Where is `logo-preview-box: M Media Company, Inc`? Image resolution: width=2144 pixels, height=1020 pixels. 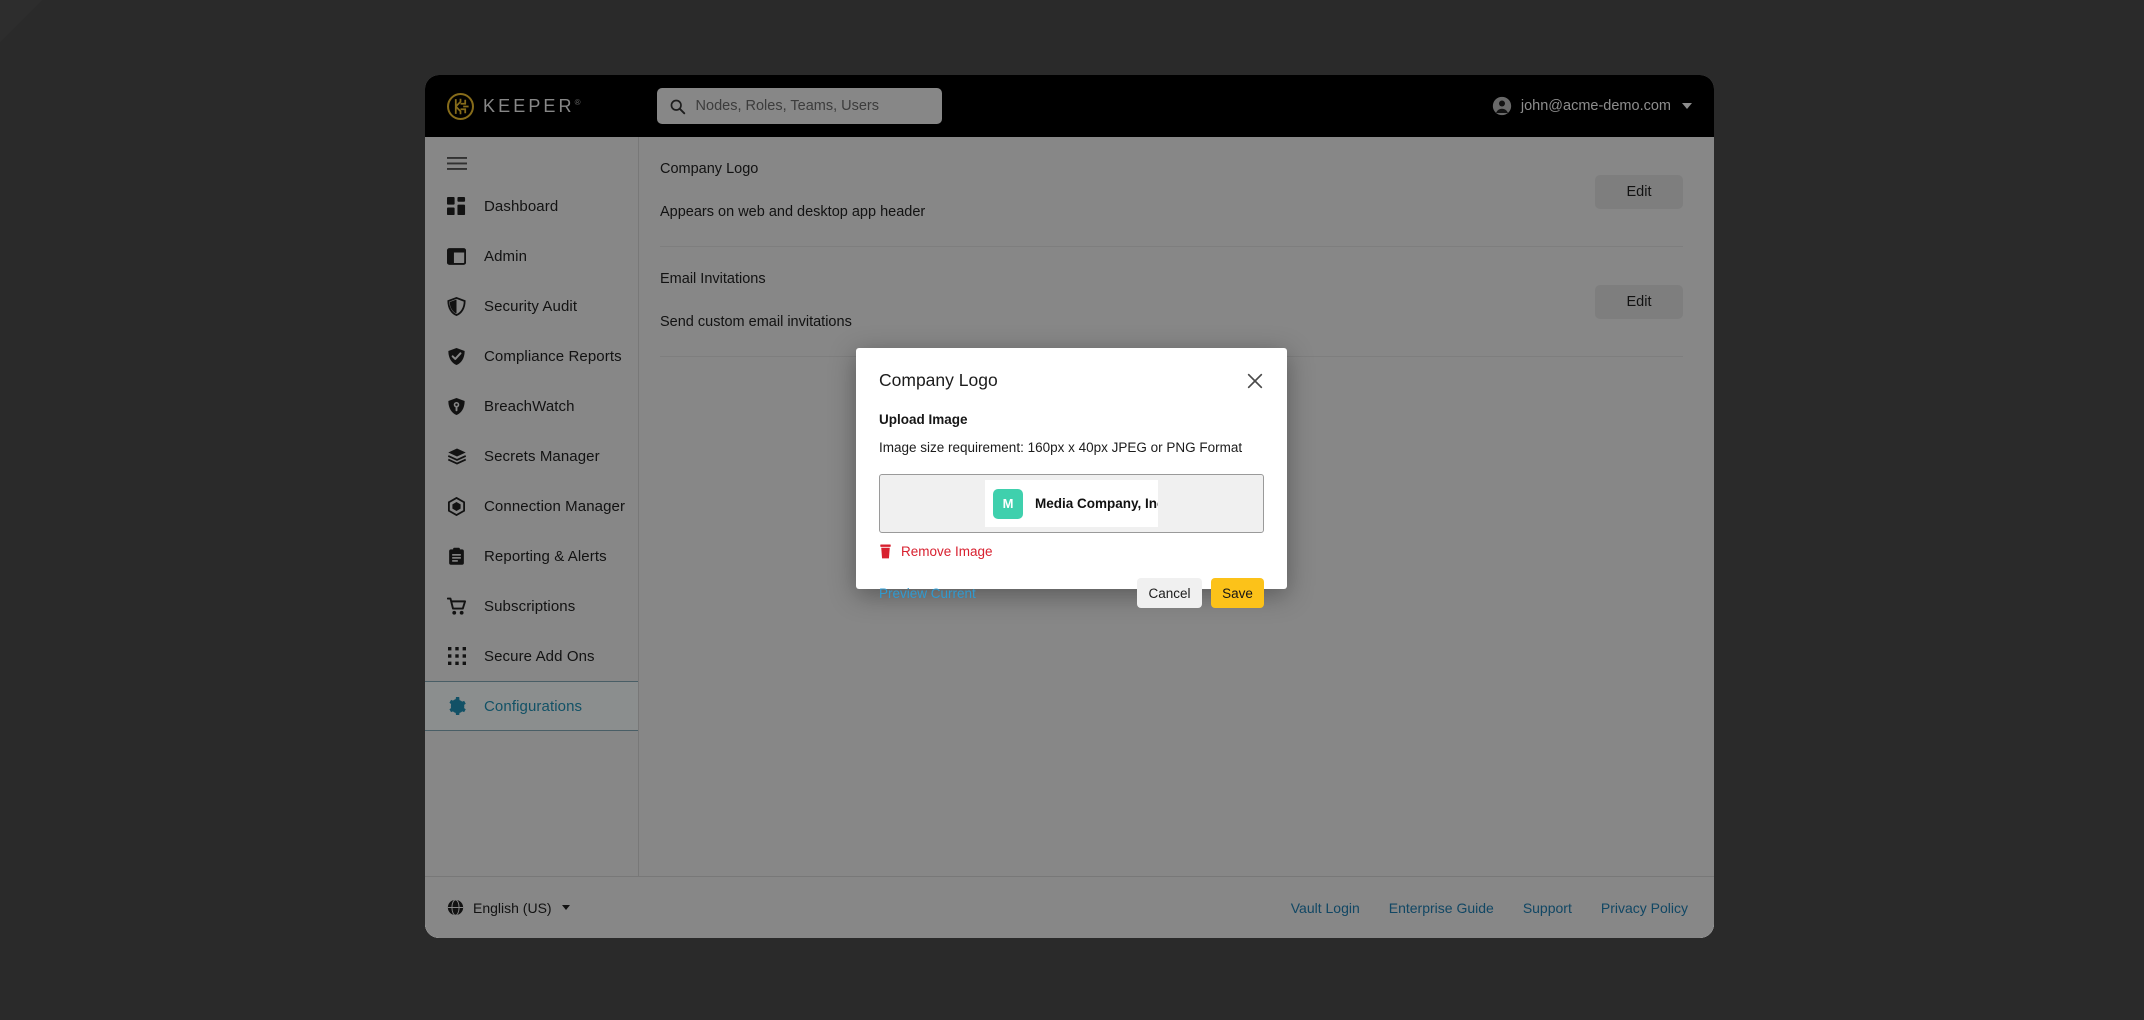 logo-preview-box: M Media Company, Inc is located at coordinates (1071, 503).